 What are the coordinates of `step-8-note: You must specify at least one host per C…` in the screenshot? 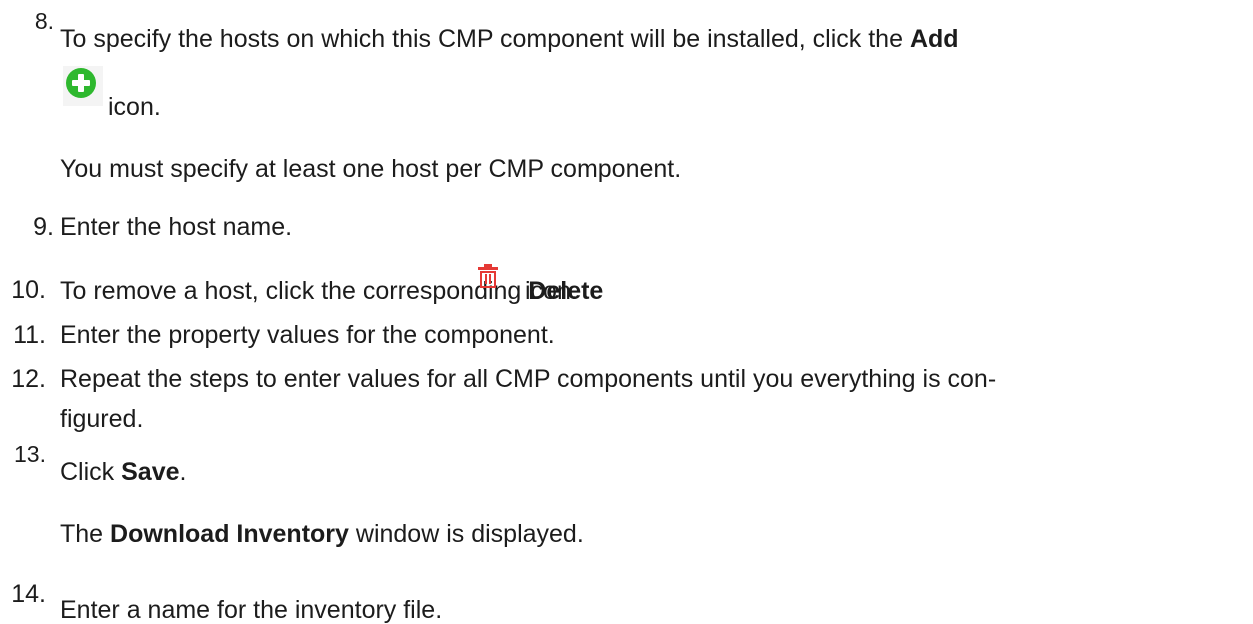 It's located at (371, 169).